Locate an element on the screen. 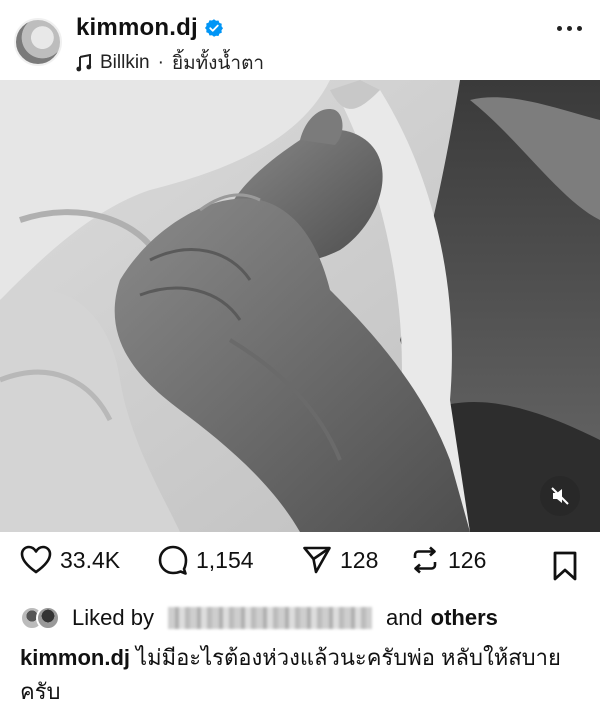  profile-avatar is located at coordinates (38, 42).